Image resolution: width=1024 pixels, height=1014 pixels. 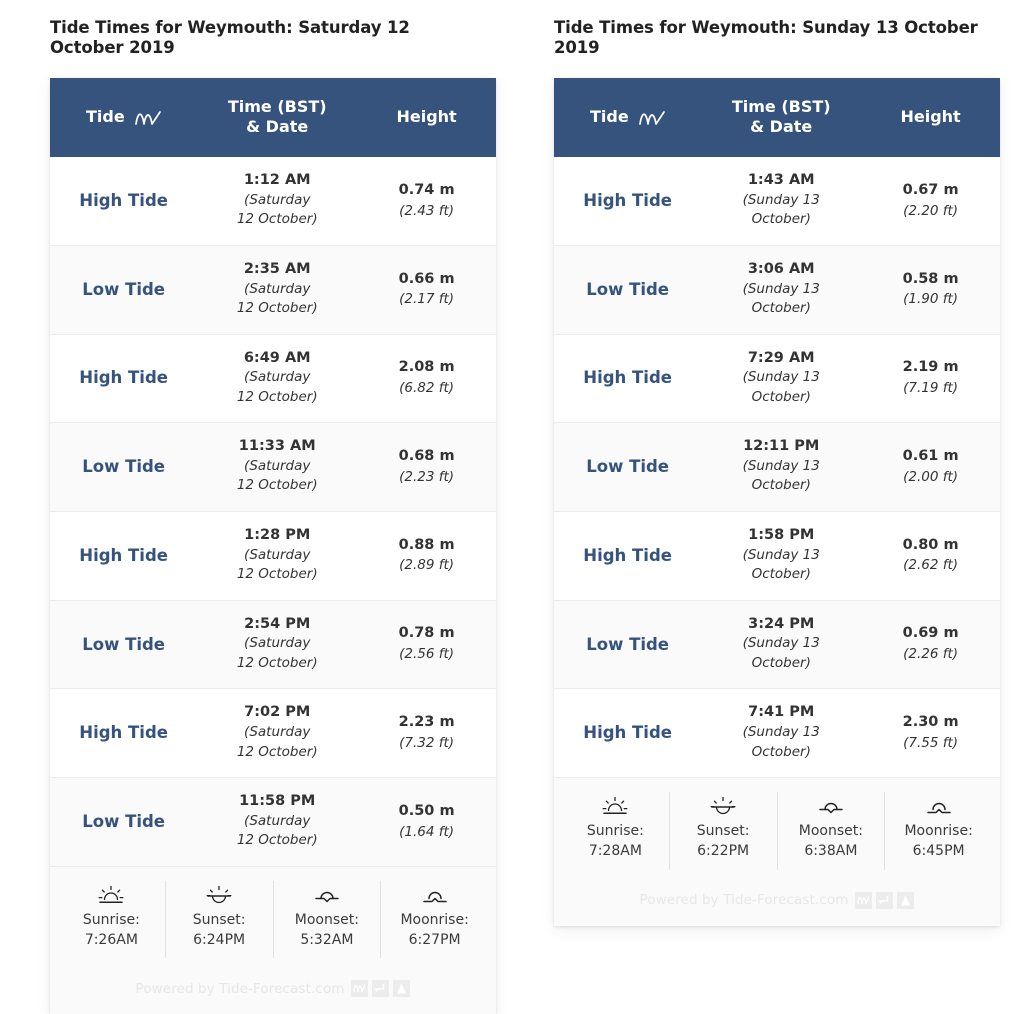 What do you see at coordinates (831, 805) in the screenshot?
I see `moonset-icon` at bounding box center [831, 805].